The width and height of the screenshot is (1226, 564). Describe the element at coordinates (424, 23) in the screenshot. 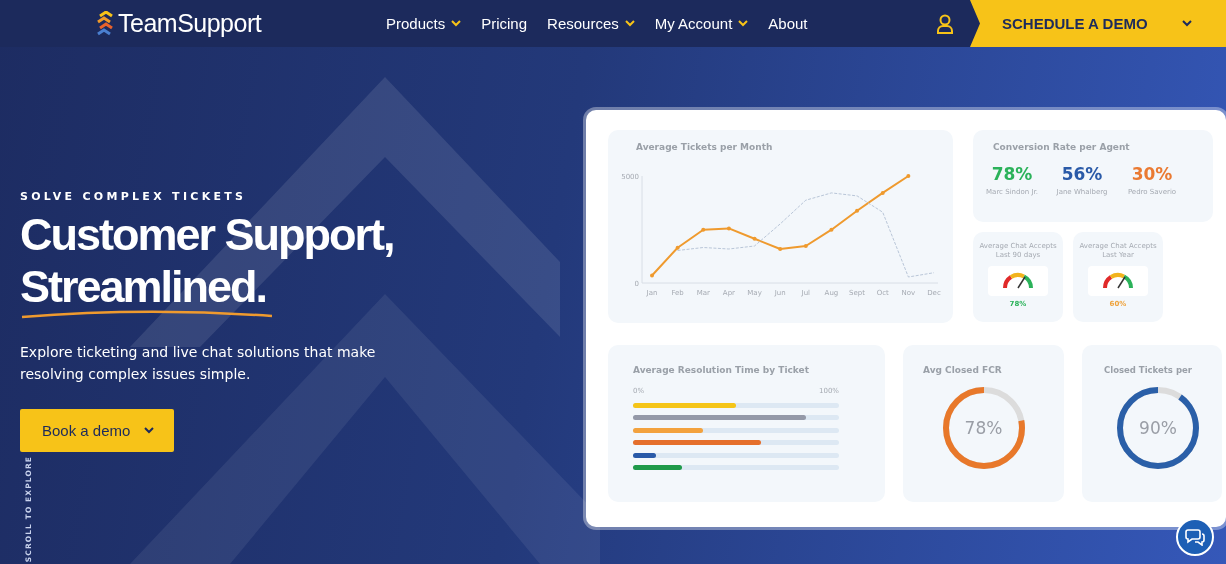

I see `nav-link: Products` at that location.